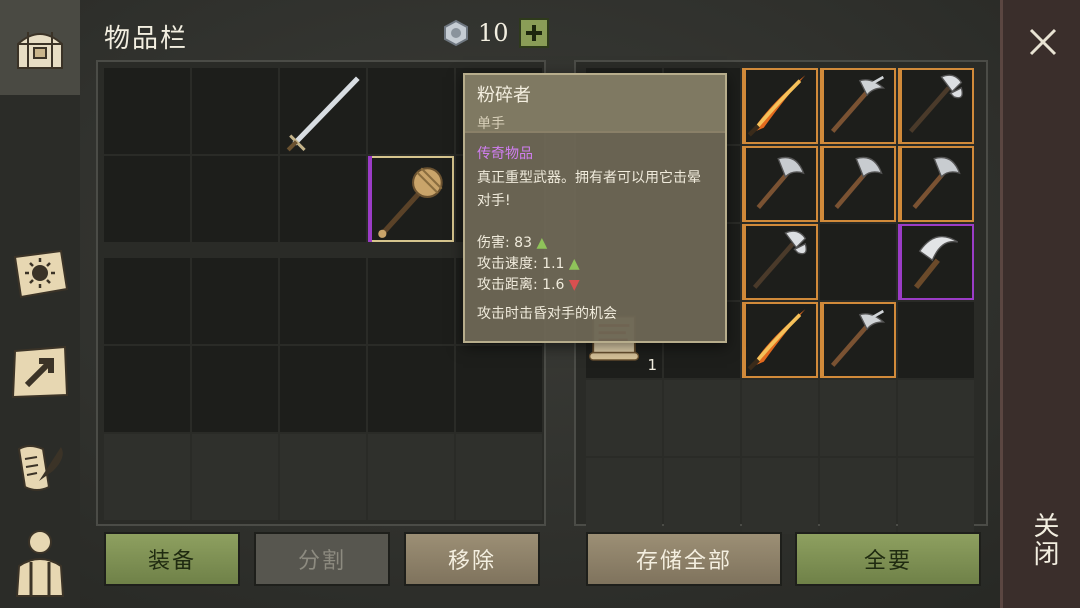 The image size is (1080, 608). I want to click on item-description: 真正重型武器。拥有者可以用它击晕对手!, so click(589, 189).